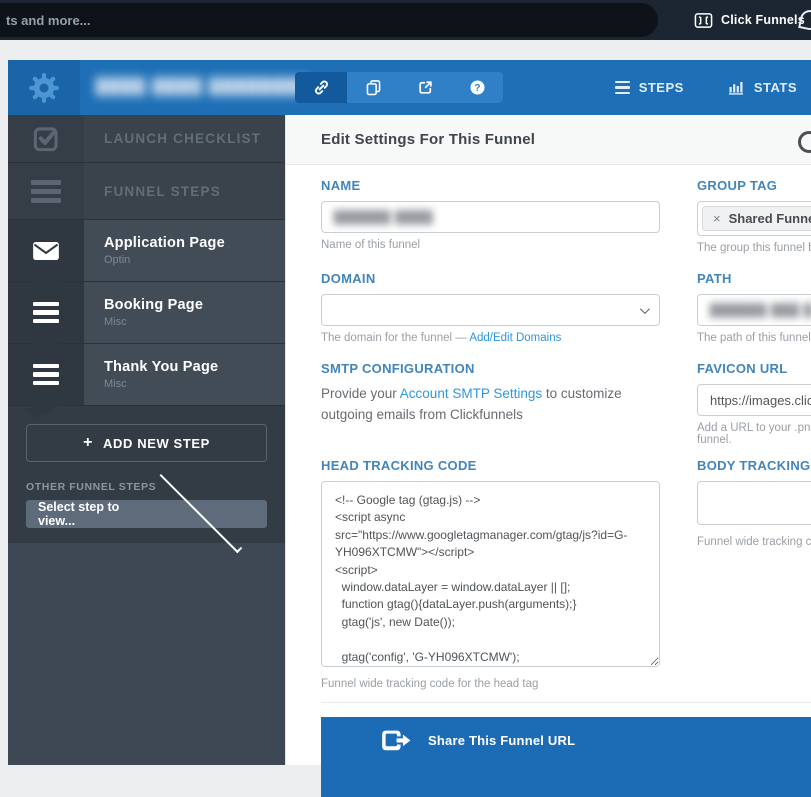  What do you see at coordinates (769, 218) in the screenshot?
I see `group-tag-value: Shared Funnels` at bounding box center [769, 218].